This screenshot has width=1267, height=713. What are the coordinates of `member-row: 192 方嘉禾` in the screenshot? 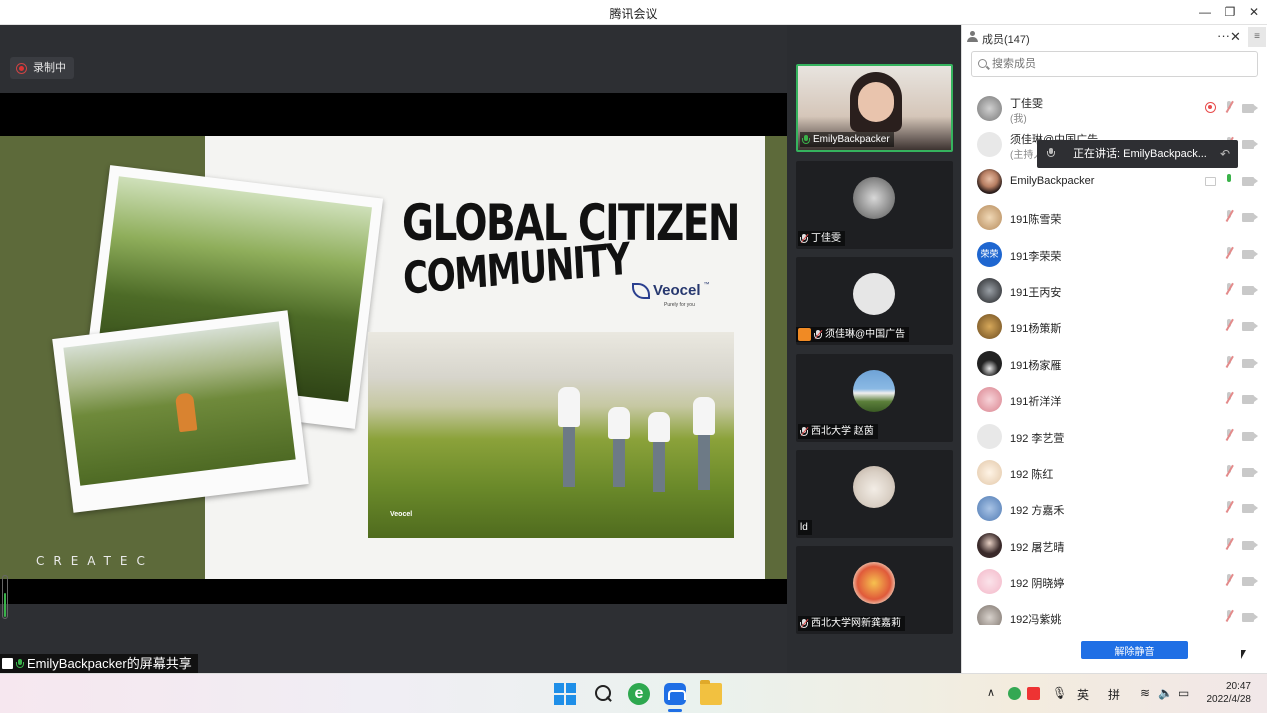 It's located at (1114, 508).